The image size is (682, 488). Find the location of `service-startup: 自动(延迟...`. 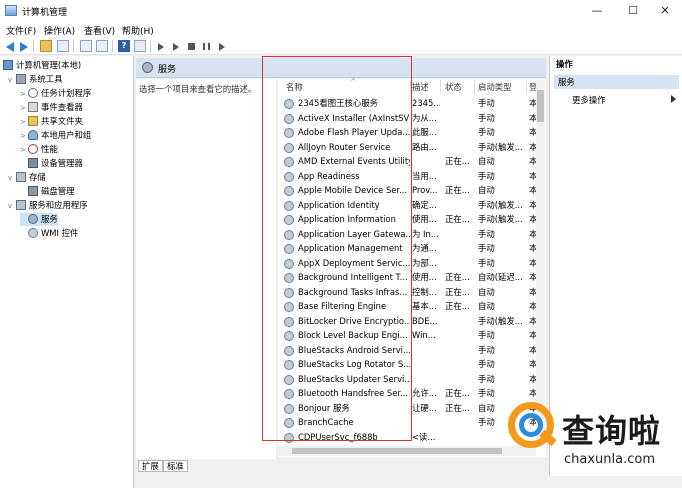

service-startup: 自动(延迟... is located at coordinates (500, 277).